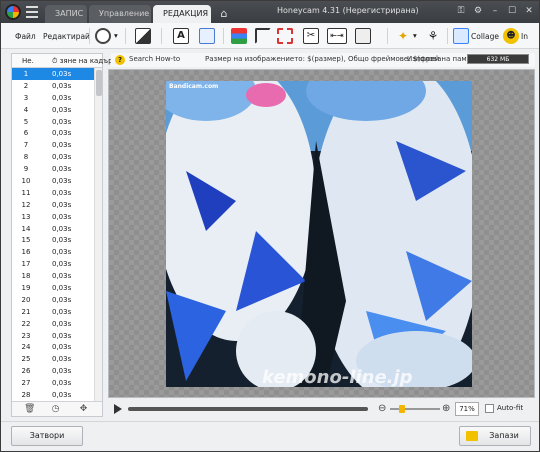  Describe the element at coordinates (403, 36) in the screenshot. I see `magic-wand-icon: ✦` at that location.